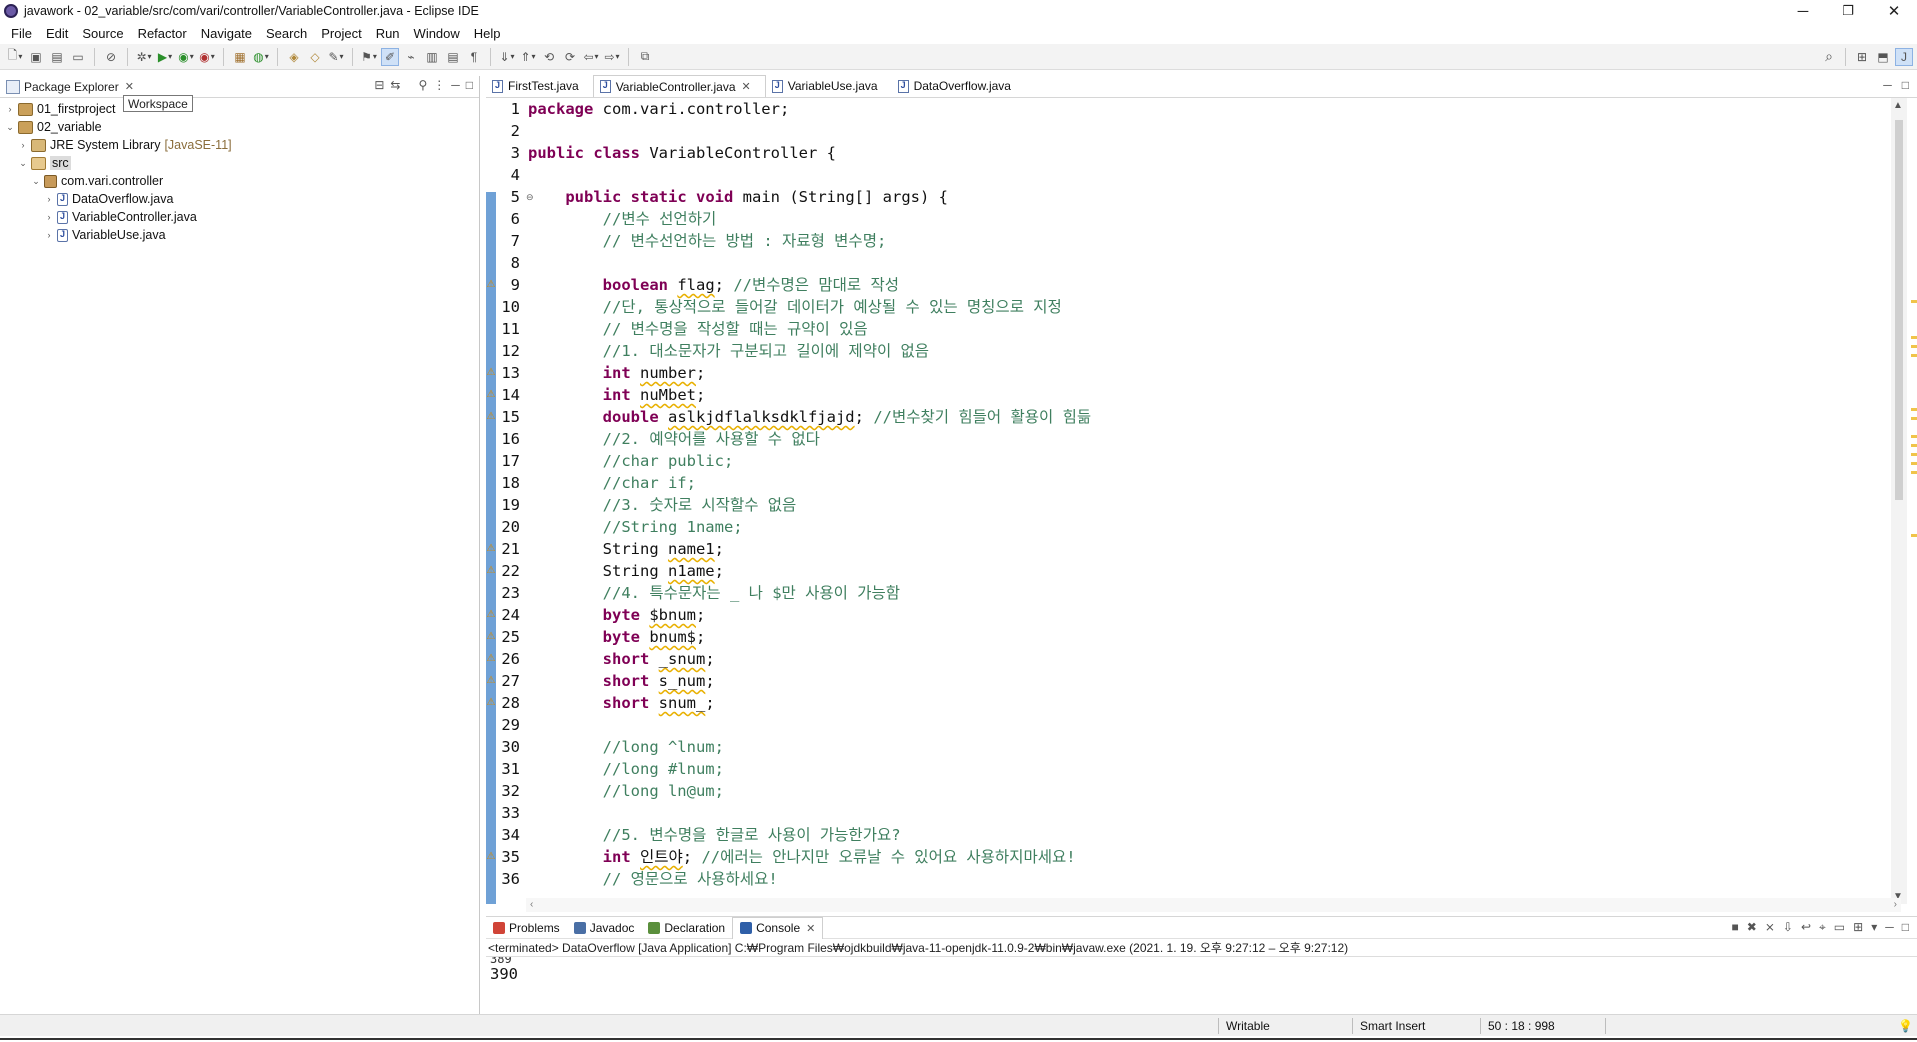  I want to click on scroll-right-icon: ›, so click(1895, 904).